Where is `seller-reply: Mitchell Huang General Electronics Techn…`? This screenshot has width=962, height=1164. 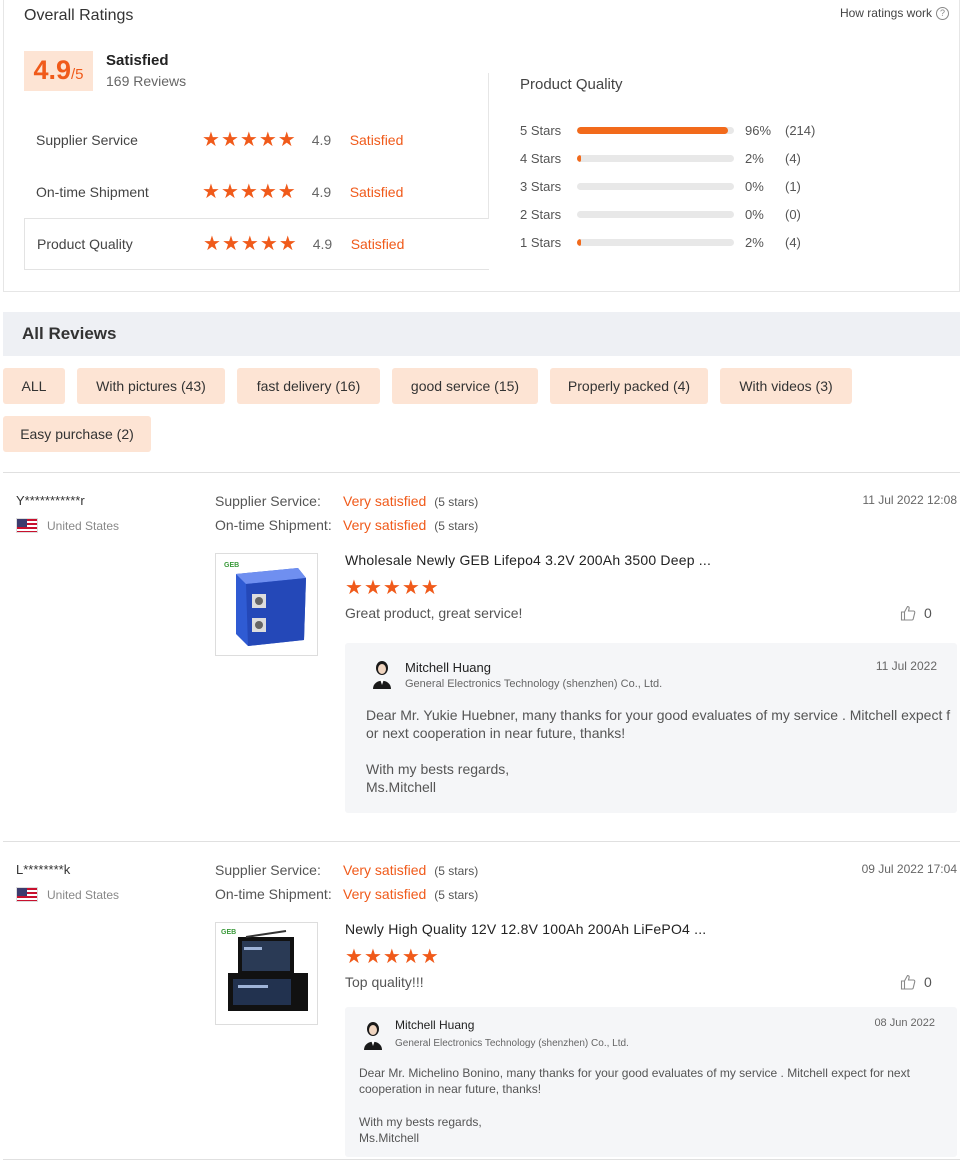
seller-reply: Mitchell Huang General Electronics Techn… is located at coordinates (651, 1082).